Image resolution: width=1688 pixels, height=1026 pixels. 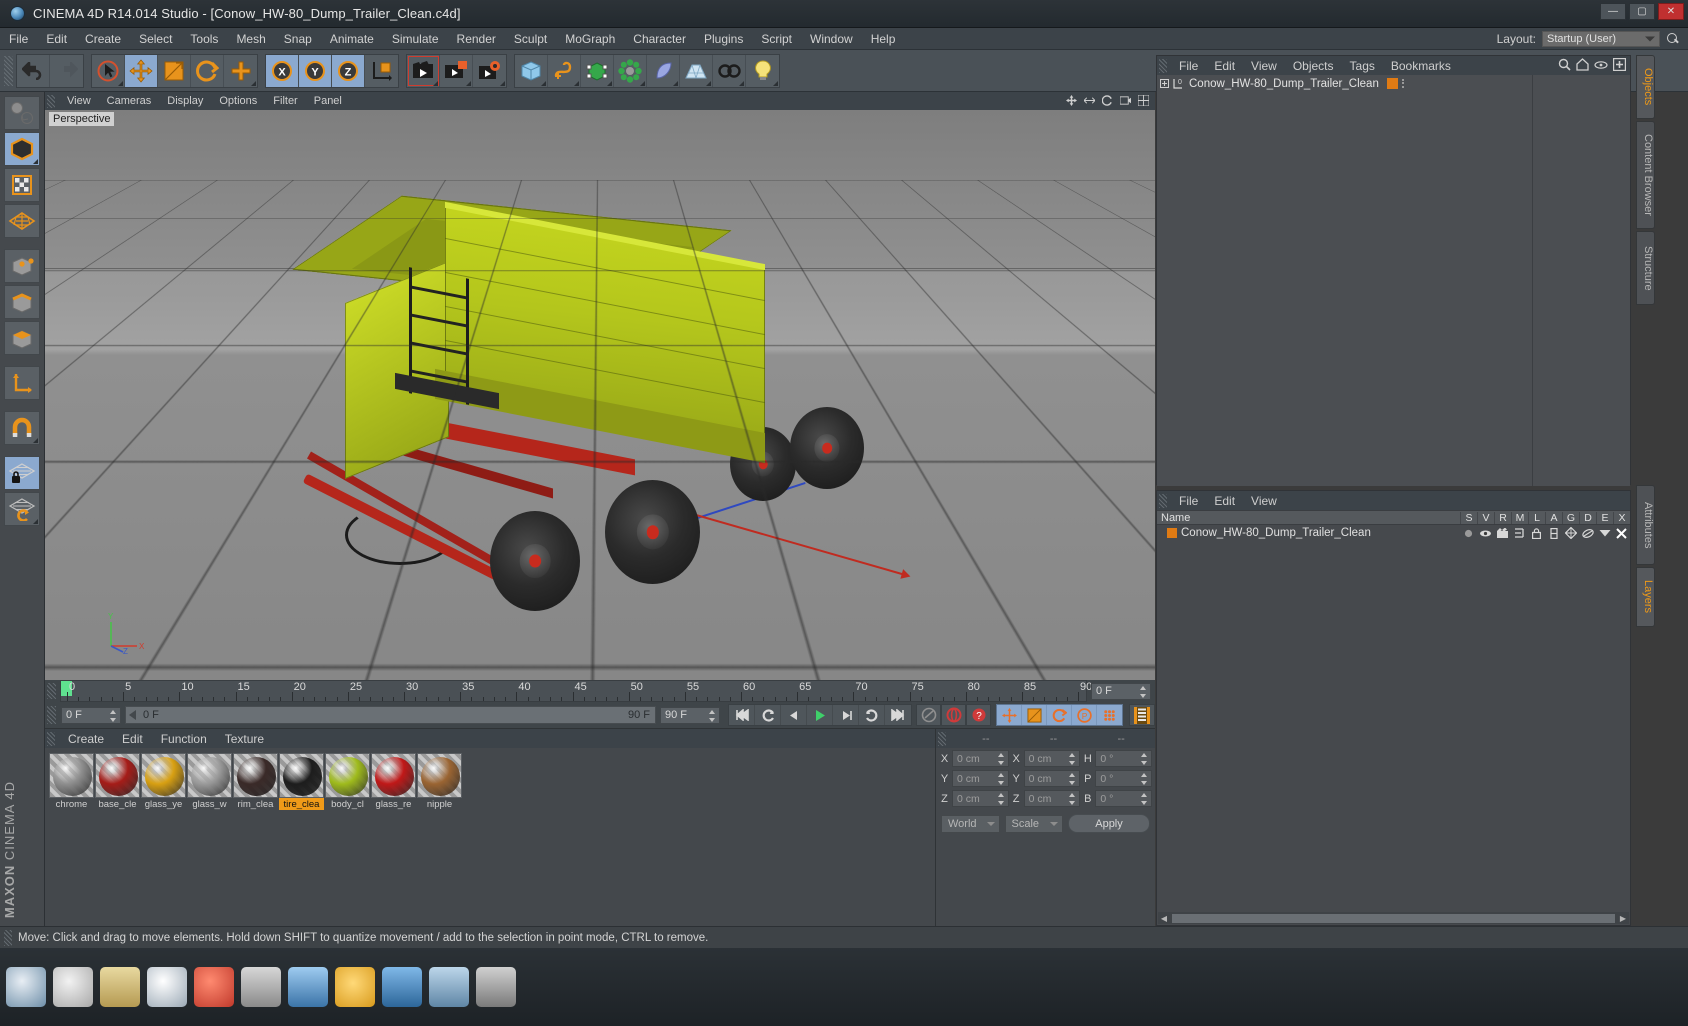 What do you see at coordinates (1143, 100) in the screenshot?
I see `layout-view-icon` at bounding box center [1143, 100].